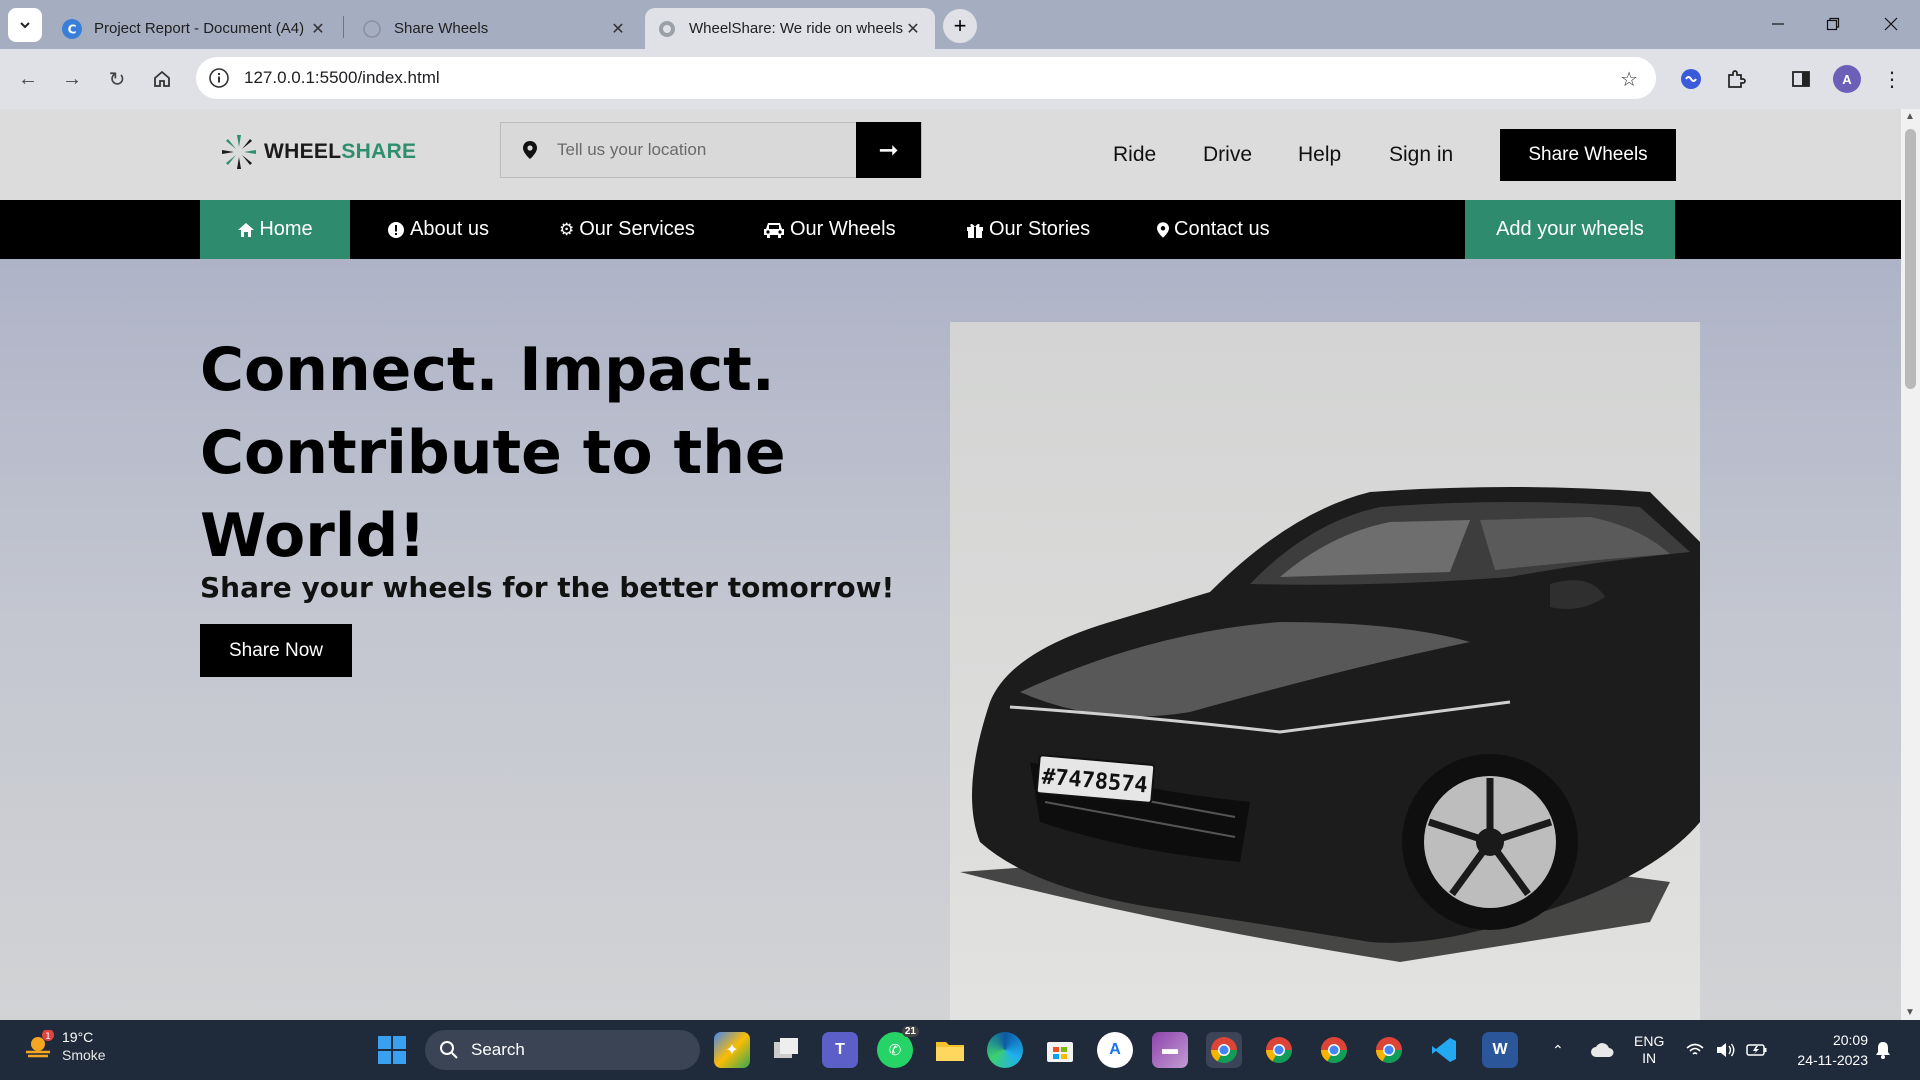 The image size is (1920, 1080). What do you see at coordinates (487, 370) in the screenshot?
I see `hero-title-line: Connect. Impact.` at bounding box center [487, 370].